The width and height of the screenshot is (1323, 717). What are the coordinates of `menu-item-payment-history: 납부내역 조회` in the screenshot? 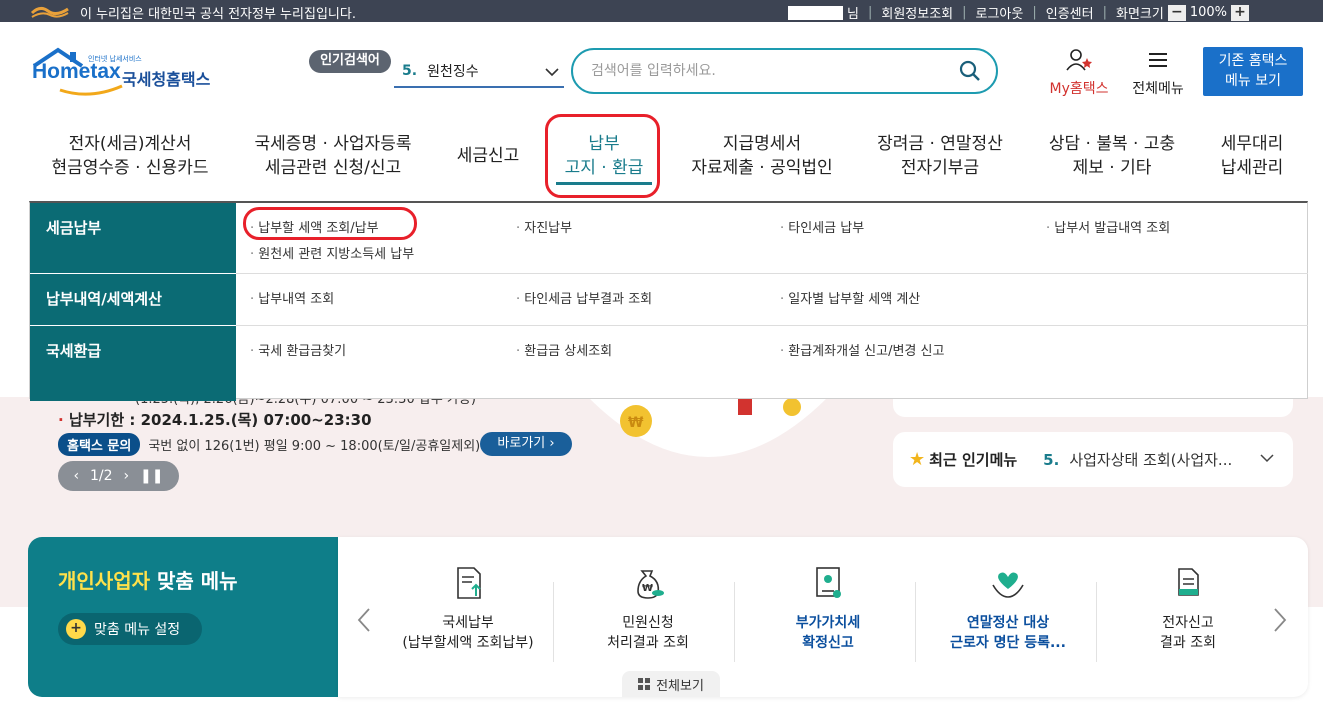 It's located at (292, 297).